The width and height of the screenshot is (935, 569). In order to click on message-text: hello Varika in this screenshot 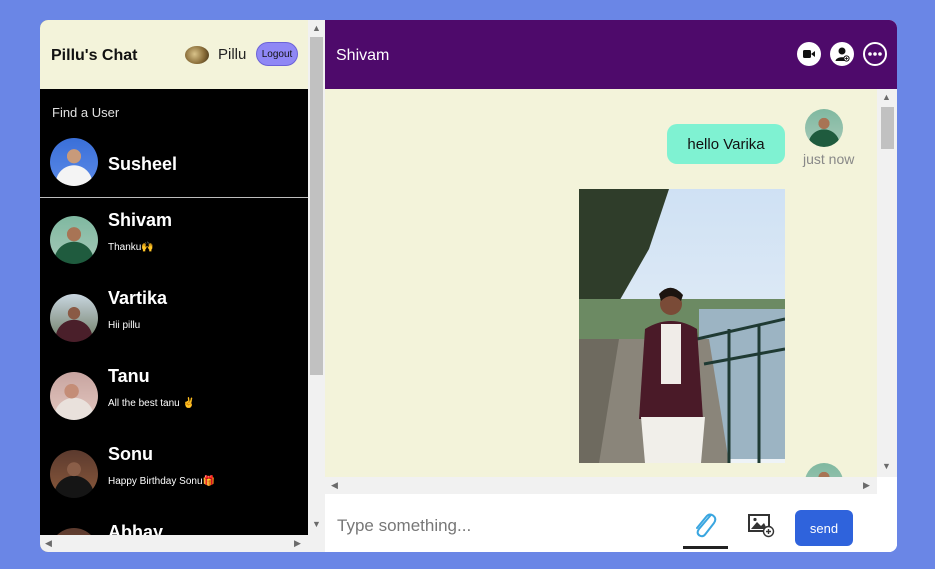, I will do `click(726, 144)`.